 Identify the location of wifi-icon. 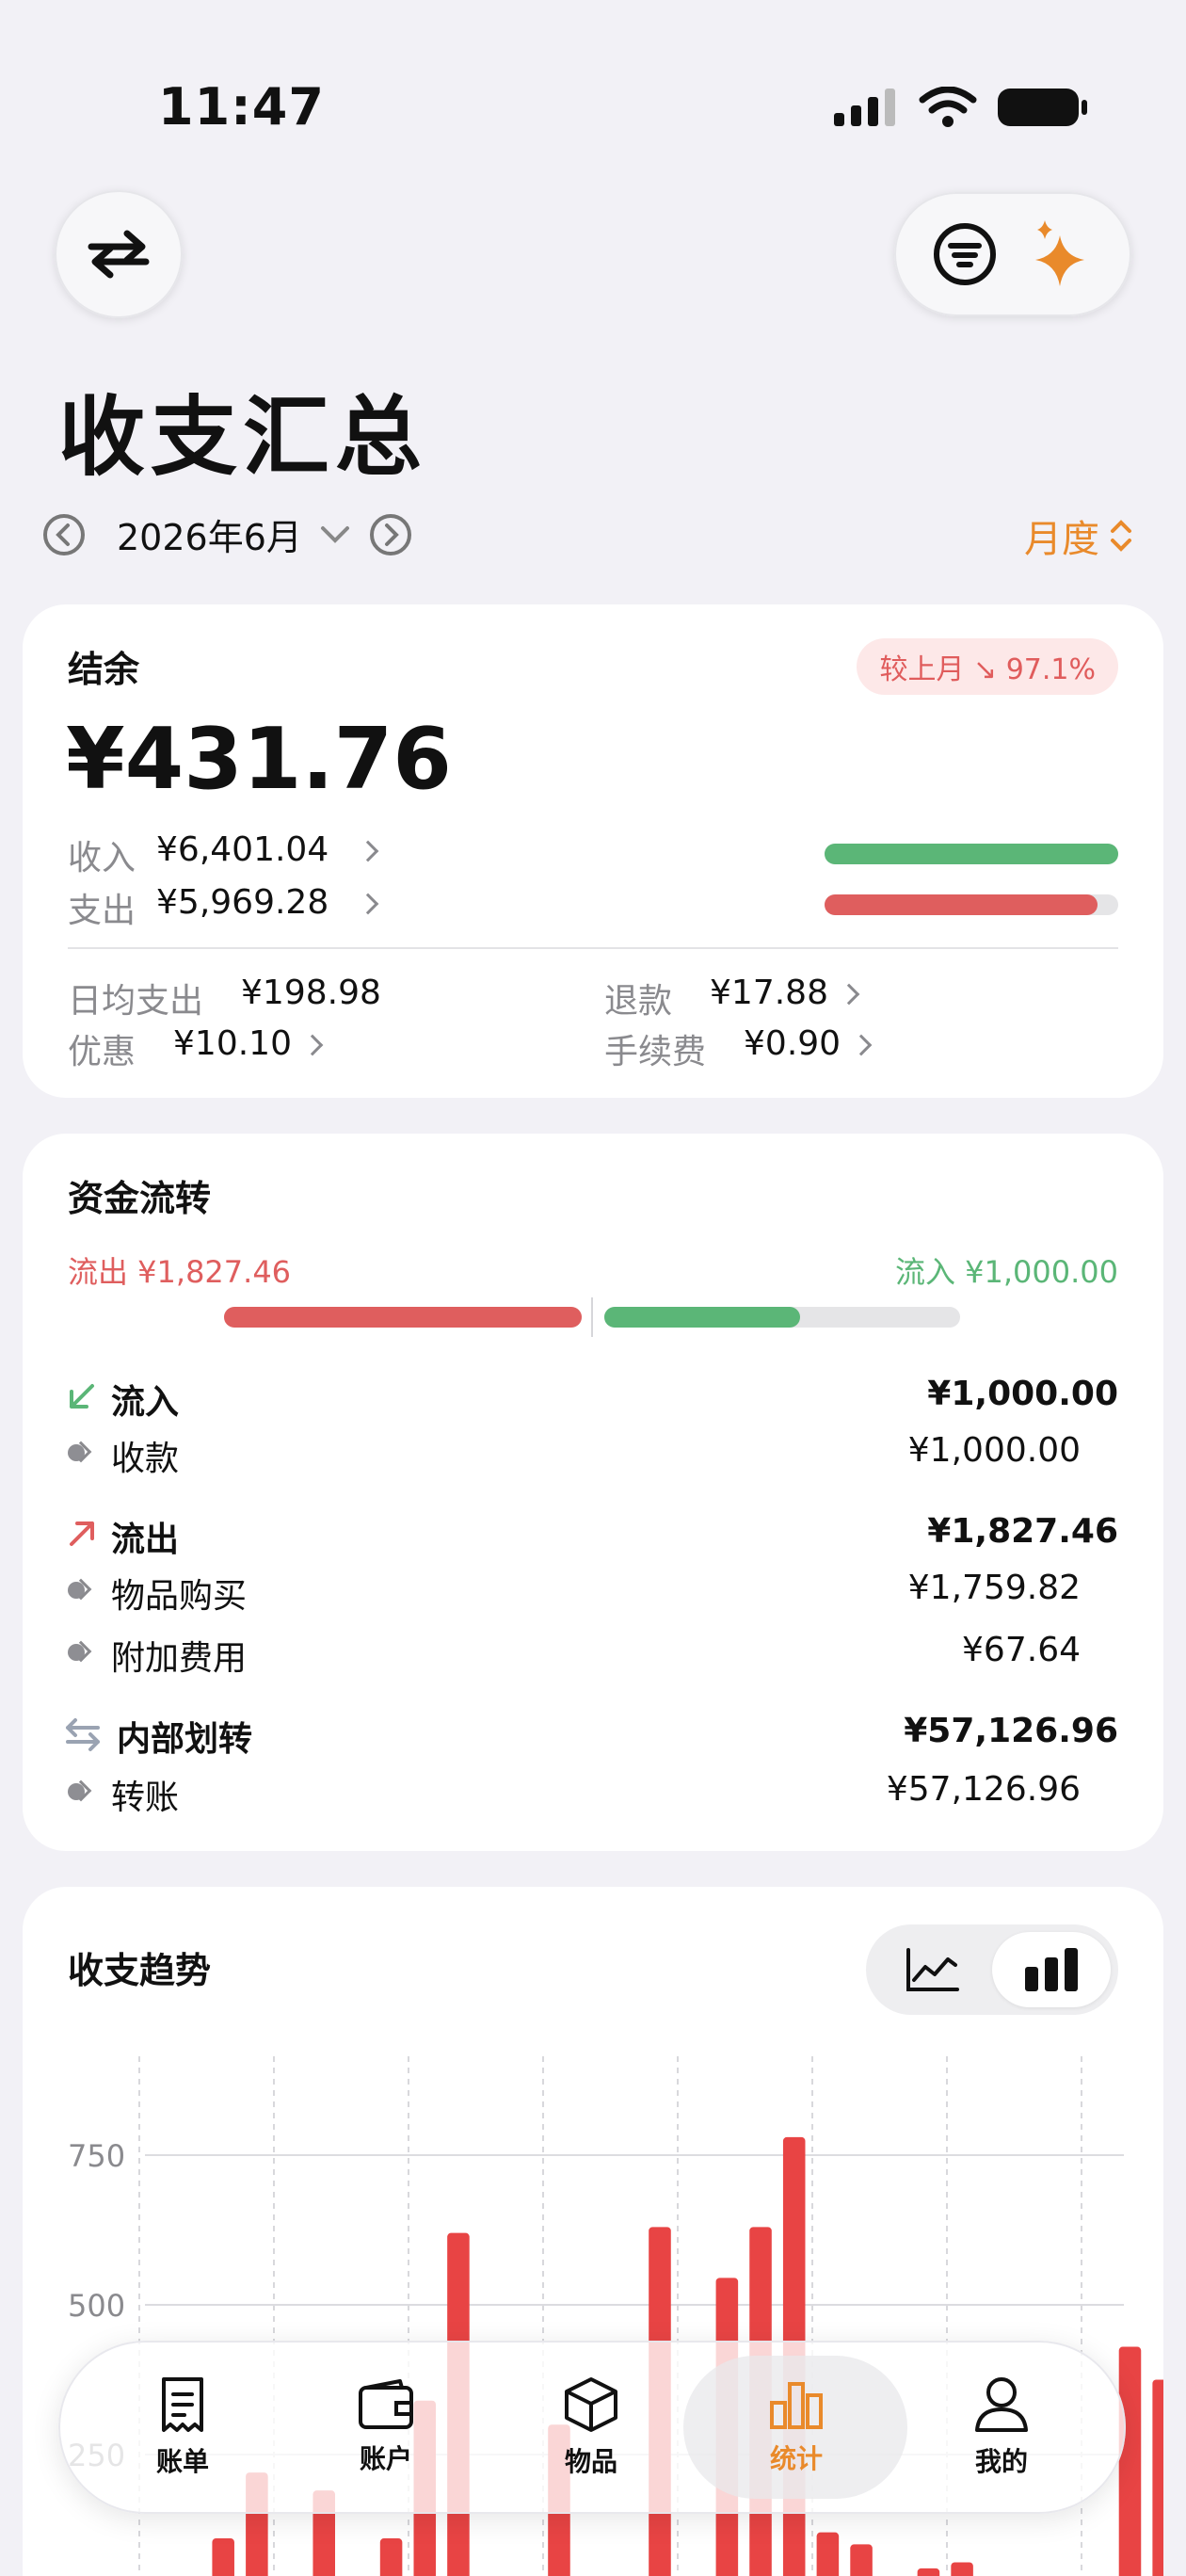
(948, 107).